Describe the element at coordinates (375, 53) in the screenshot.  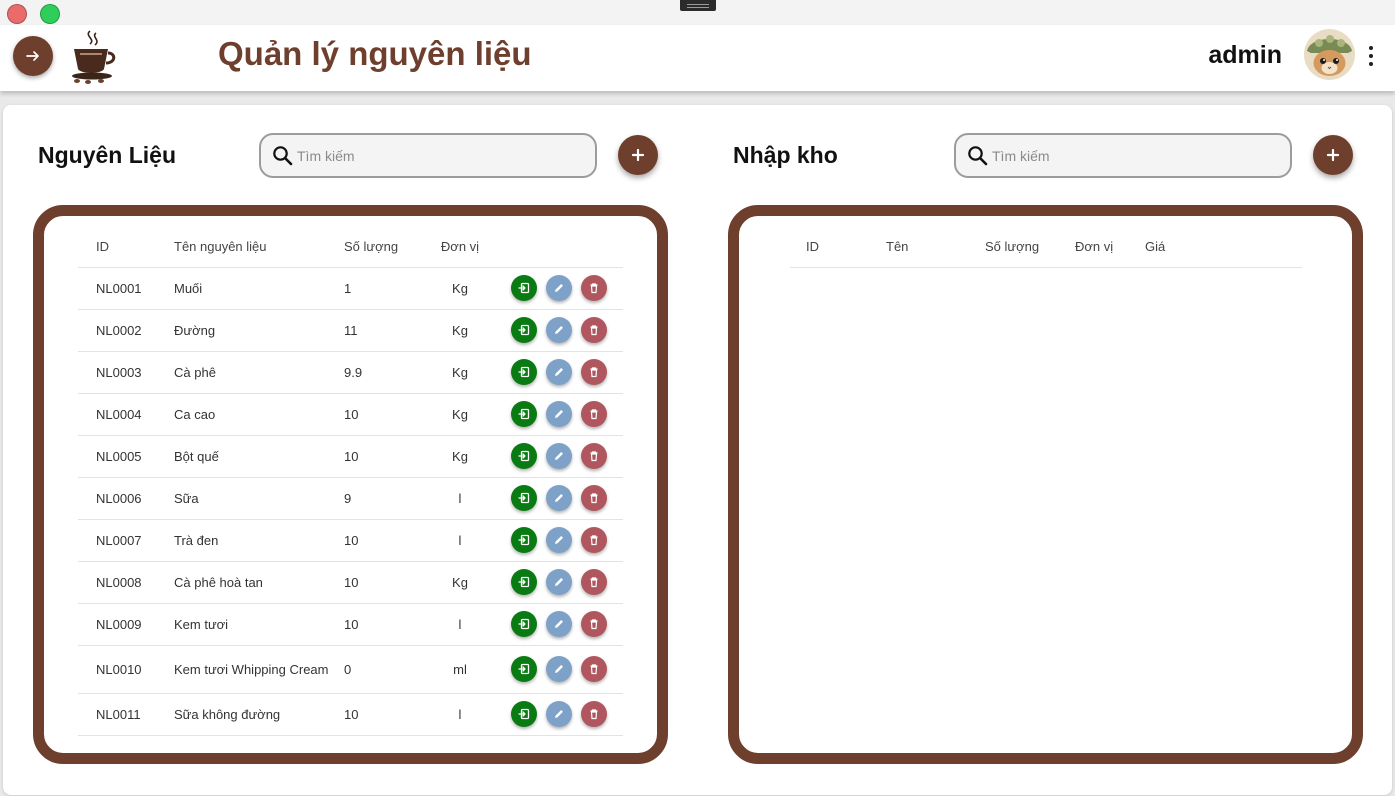
I see `page-title: Quản lý nguyên liệu` at that location.